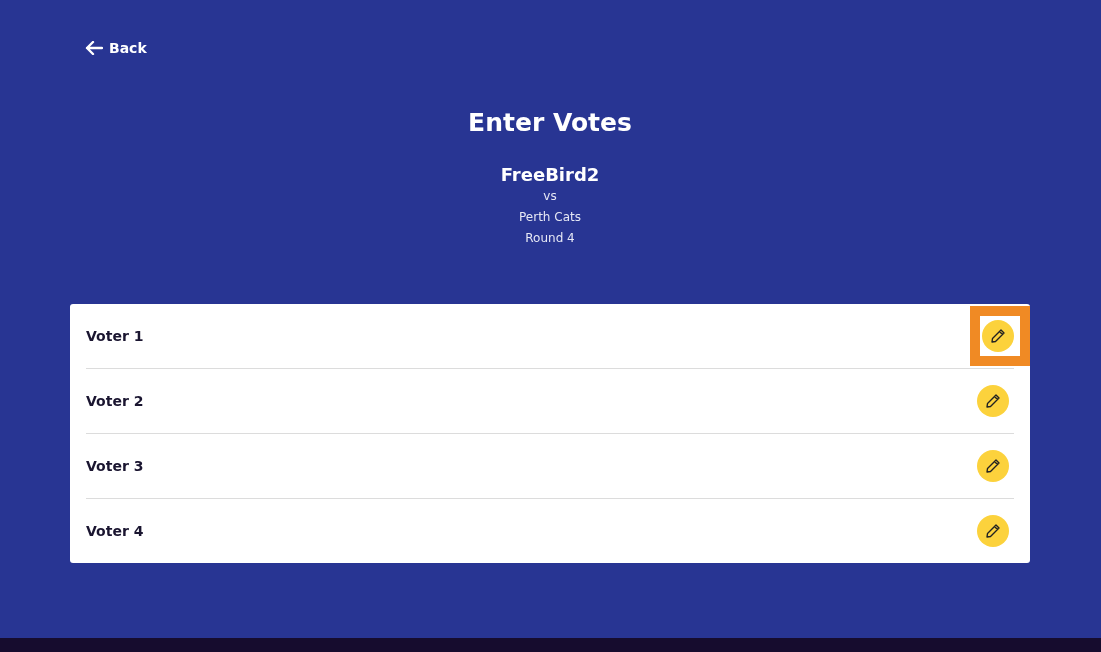  What do you see at coordinates (550, 123) in the screenshot?
I see `page-title: Enter Votes` at bounding box center [550, 123].